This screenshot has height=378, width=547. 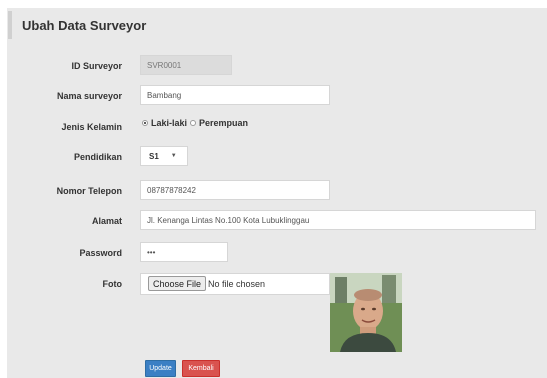 I want to click on surveyor-photo, so click(x=366, y=312).